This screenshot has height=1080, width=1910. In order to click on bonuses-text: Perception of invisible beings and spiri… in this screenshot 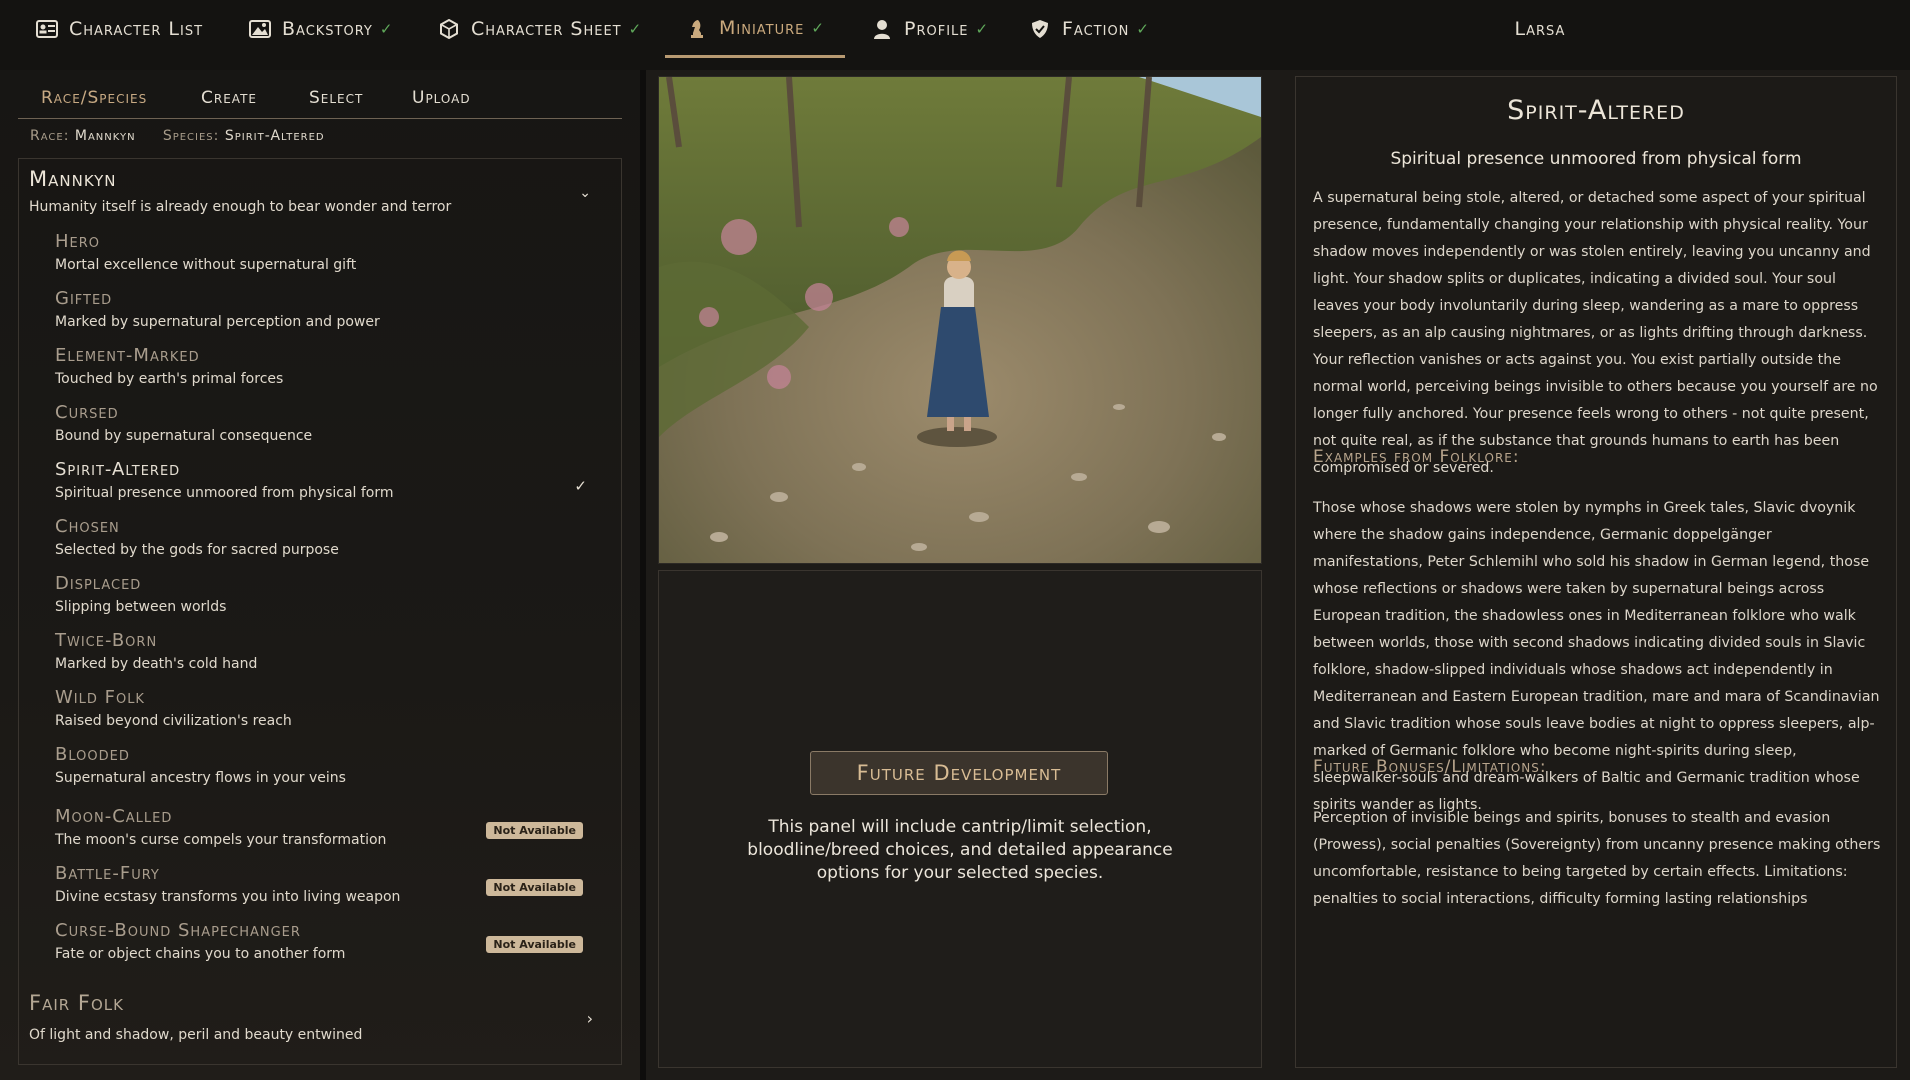, I will do `click(1597, 858)`.